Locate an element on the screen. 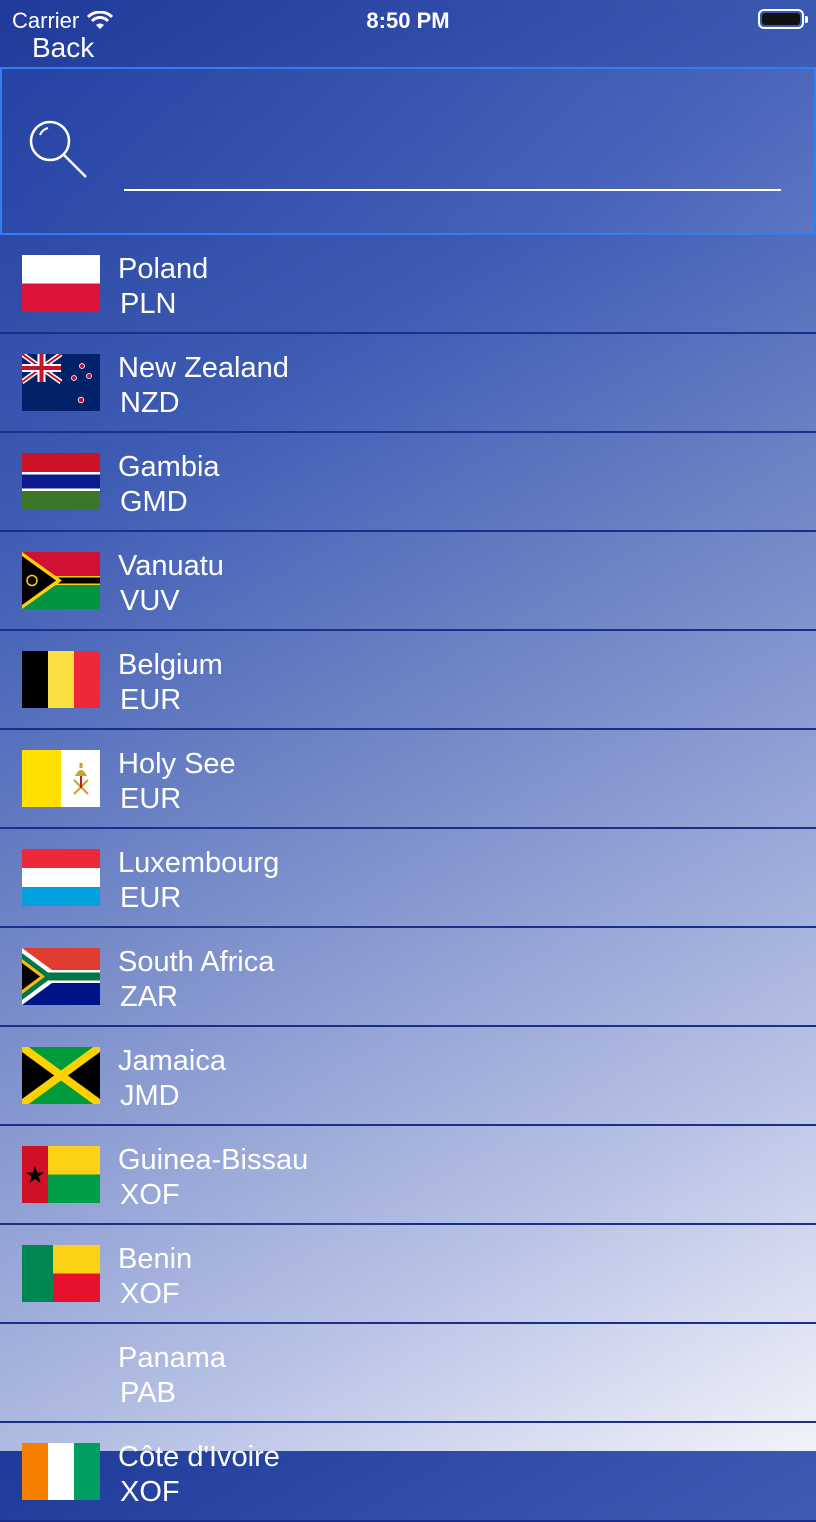 The image size is (816, 1522). list-item: Holy See EUR is located at coordinates (408, 779).